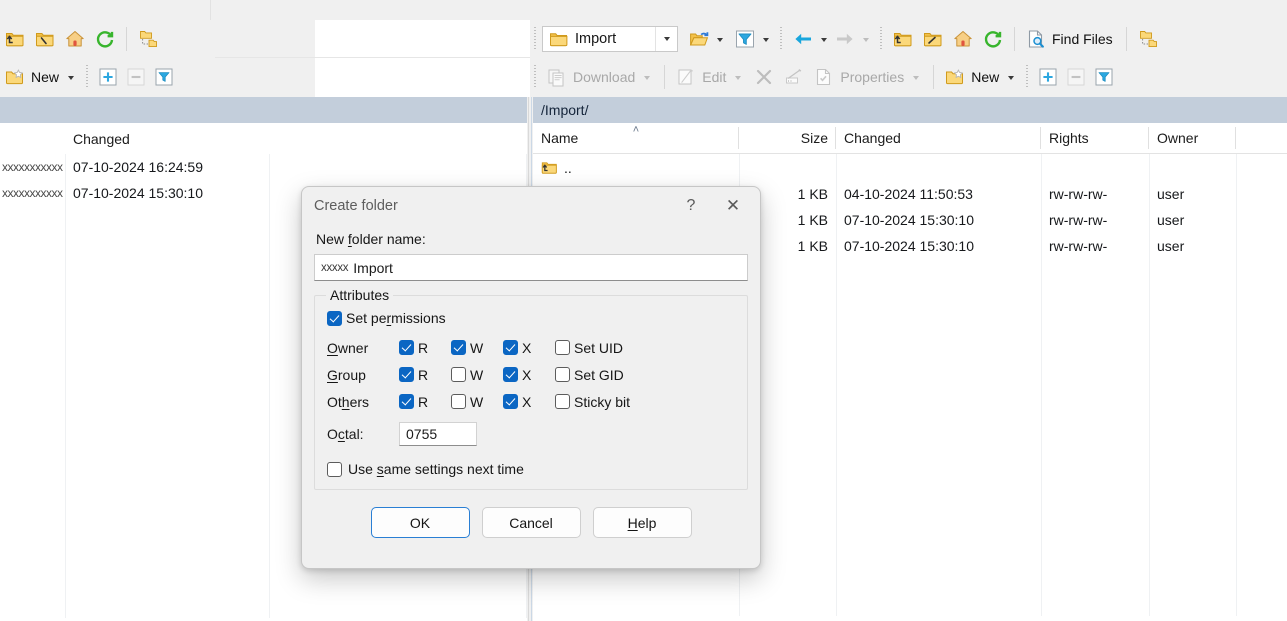 The image size is (1287, 621). I want to click on group-read-checkbox: R, so click(425, 375).